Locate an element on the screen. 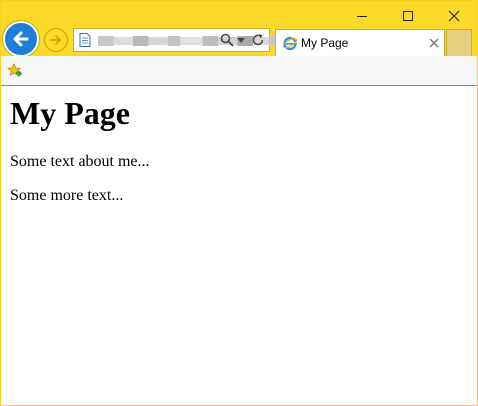 This screenshot has height=406, width=478. close-icon is located at coordinates (434, 43).